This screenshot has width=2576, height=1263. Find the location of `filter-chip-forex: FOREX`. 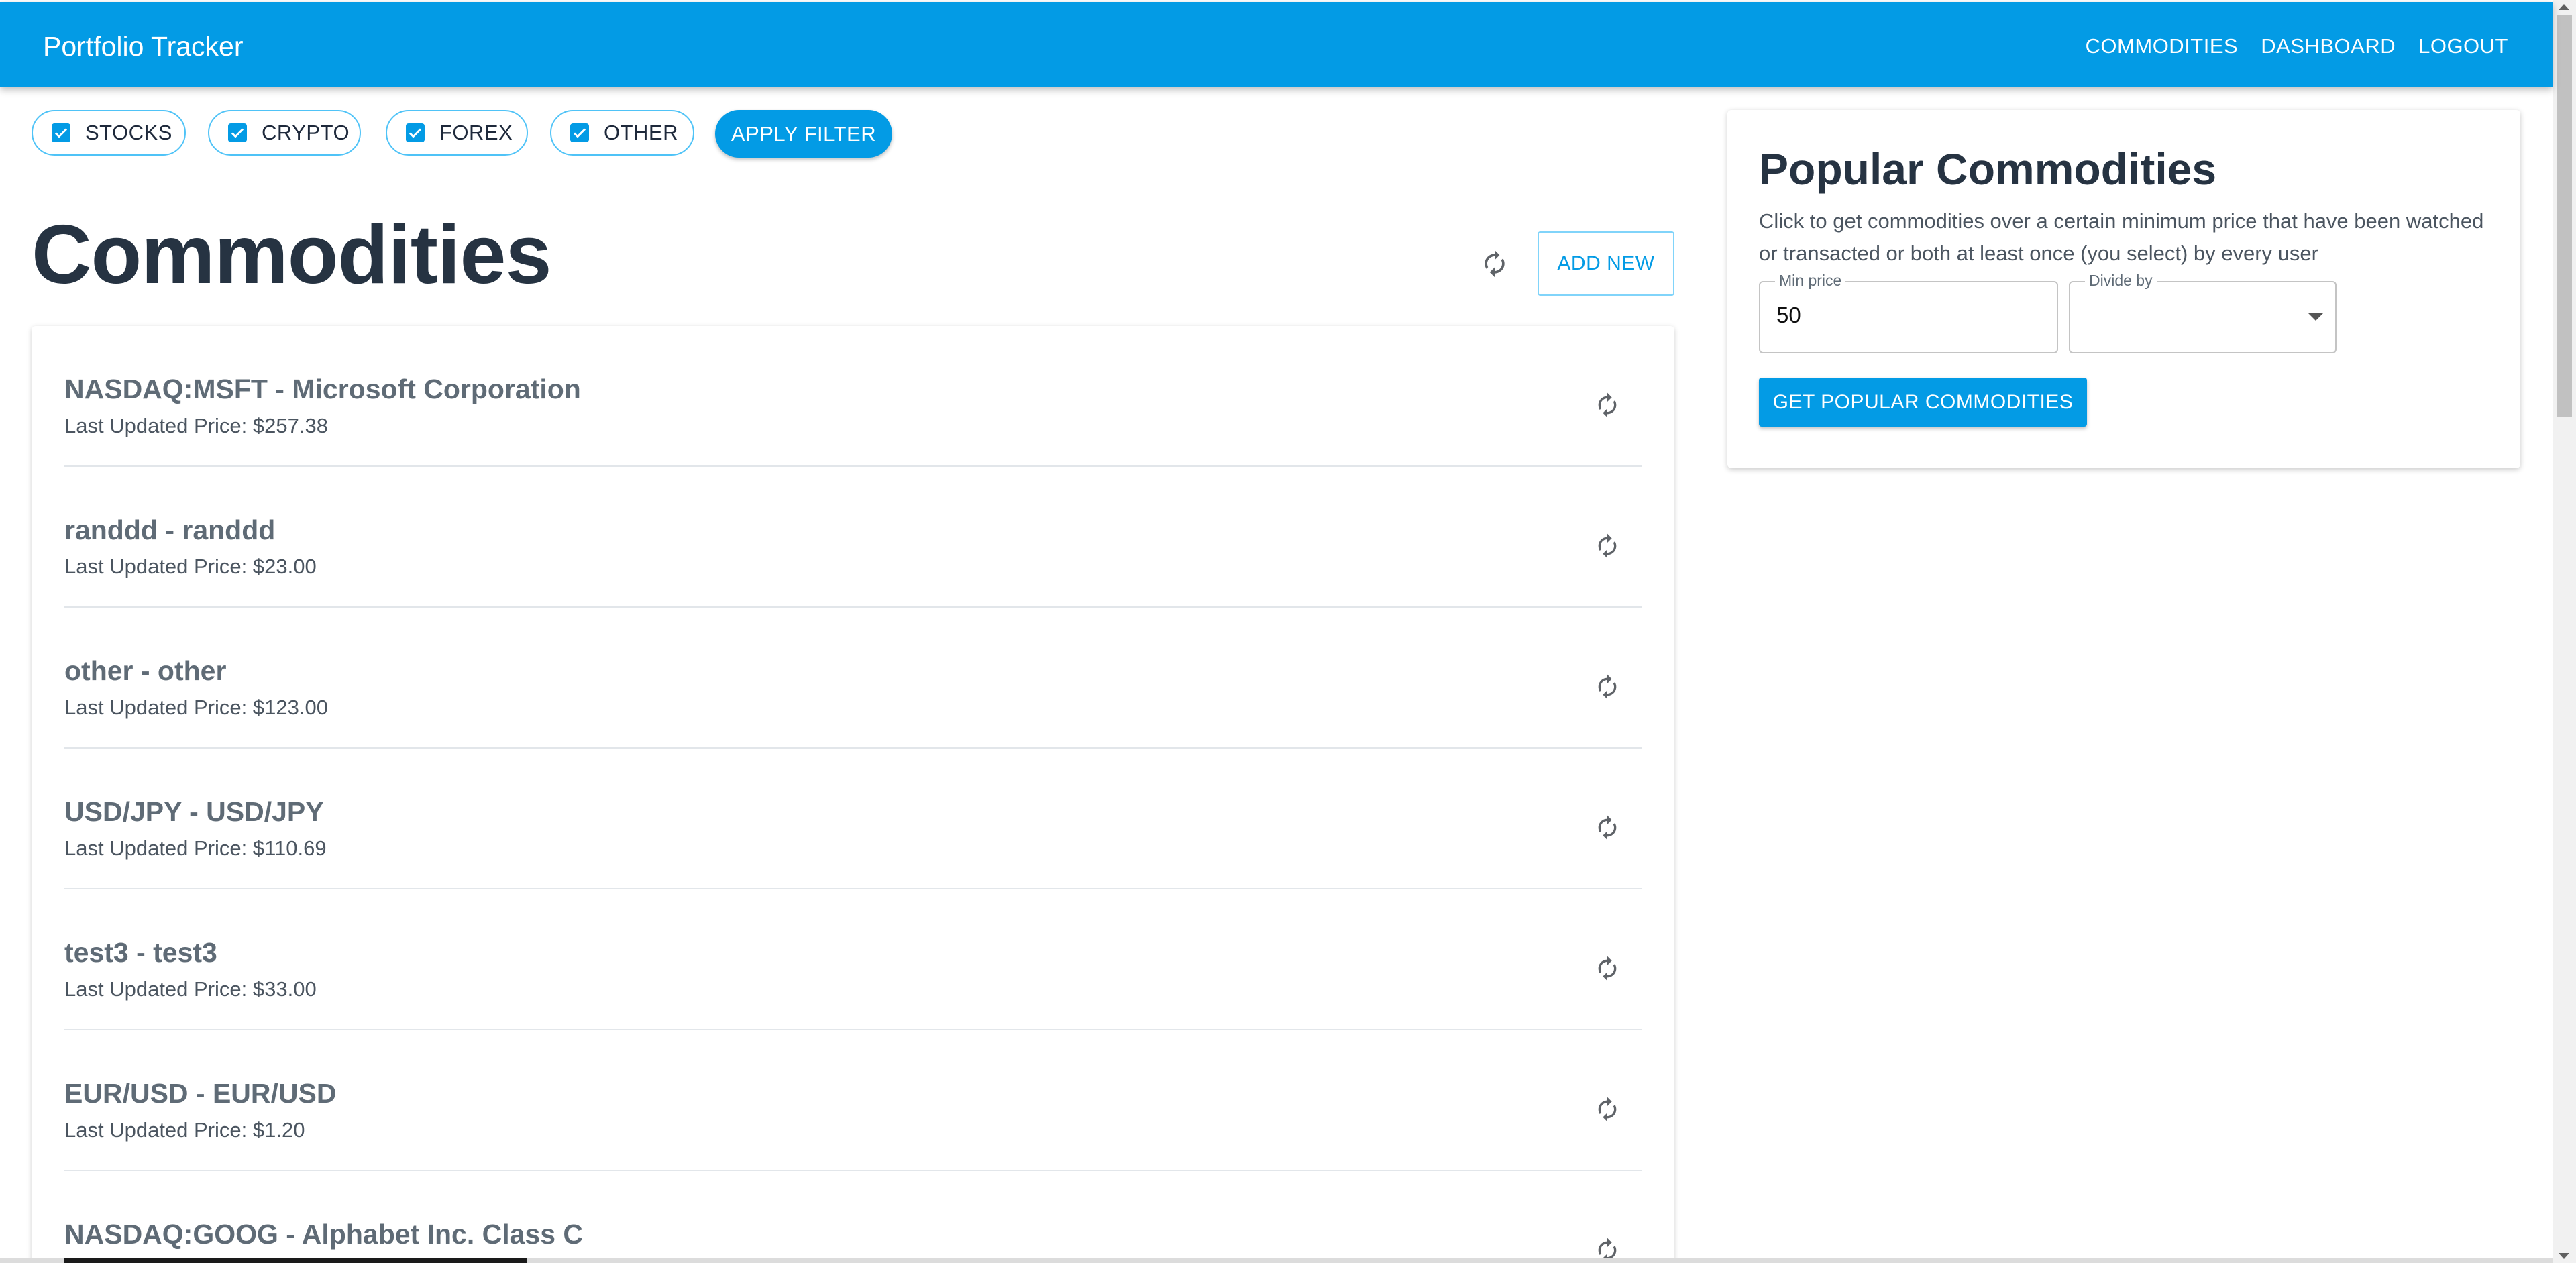

filter-chip-forex: FOREX is located at coordinates (457, 133).